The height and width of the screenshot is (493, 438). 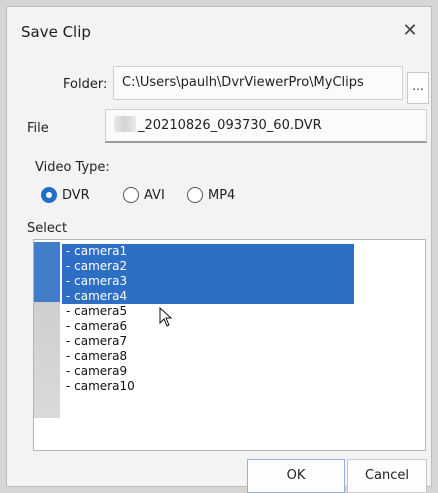 I want to click on radio-mp4-label: MP4, so click(x=222, y=195).